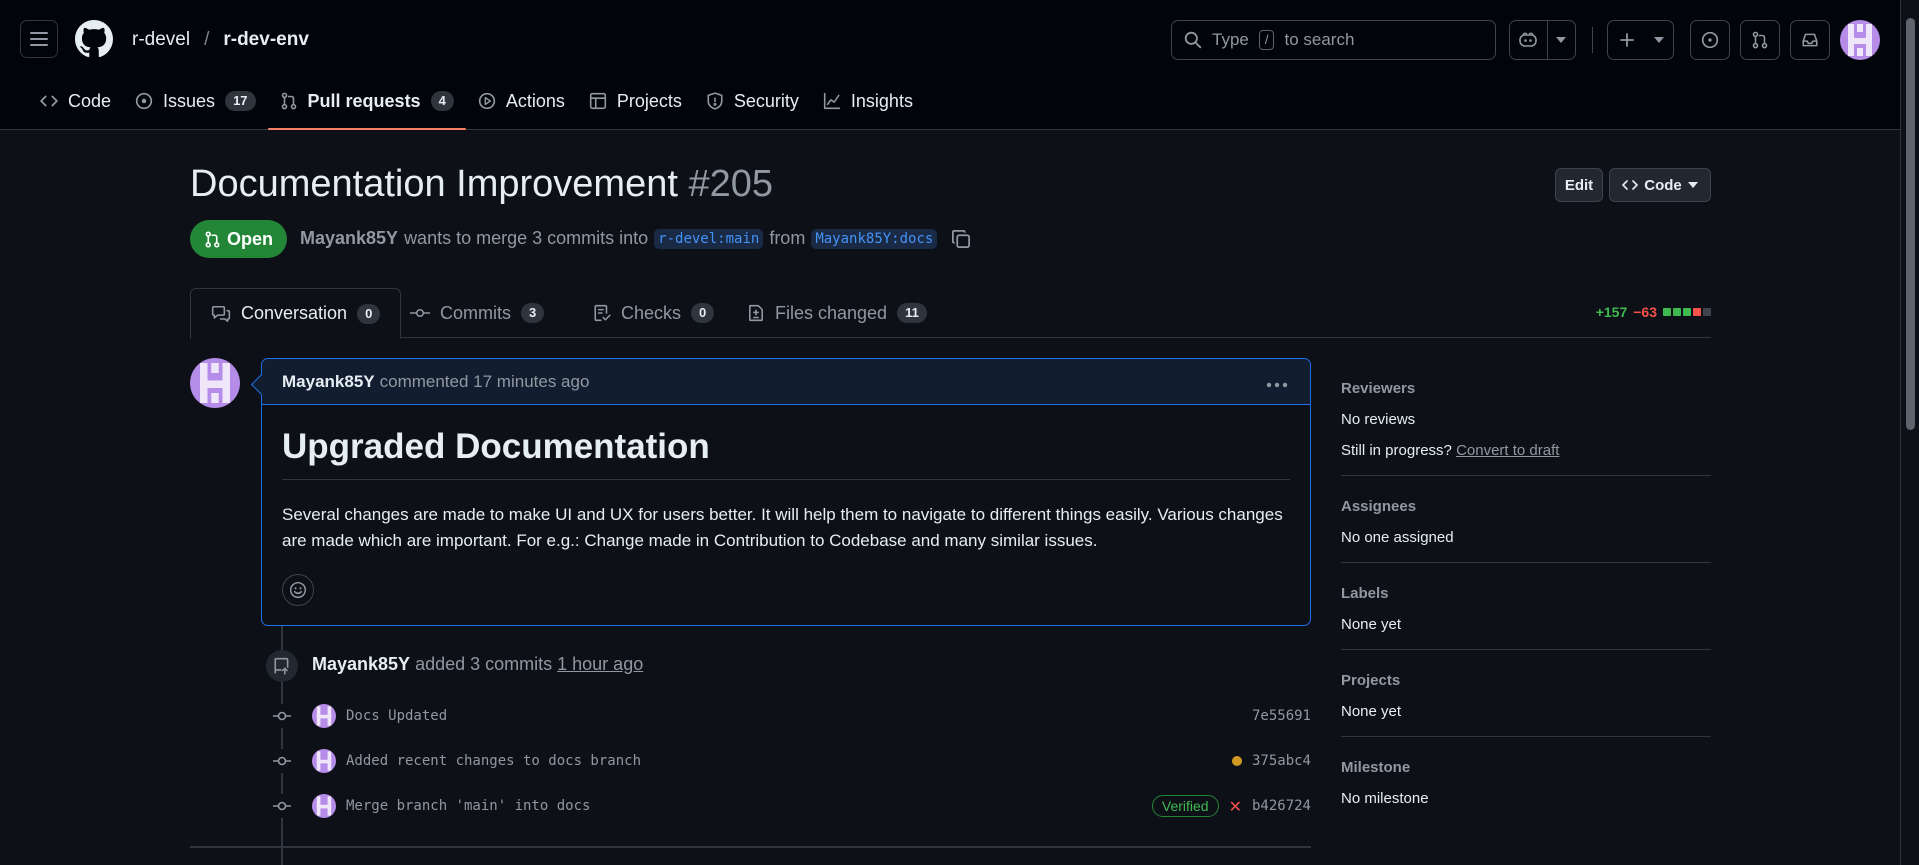 Image resolution: width=1919 pixels, height=865 pixels. What do you see at coordinates (493, 761) in the screenshot?
I see `commit-message: Added recent changes to docs branch` at bounding box center [493, 761].